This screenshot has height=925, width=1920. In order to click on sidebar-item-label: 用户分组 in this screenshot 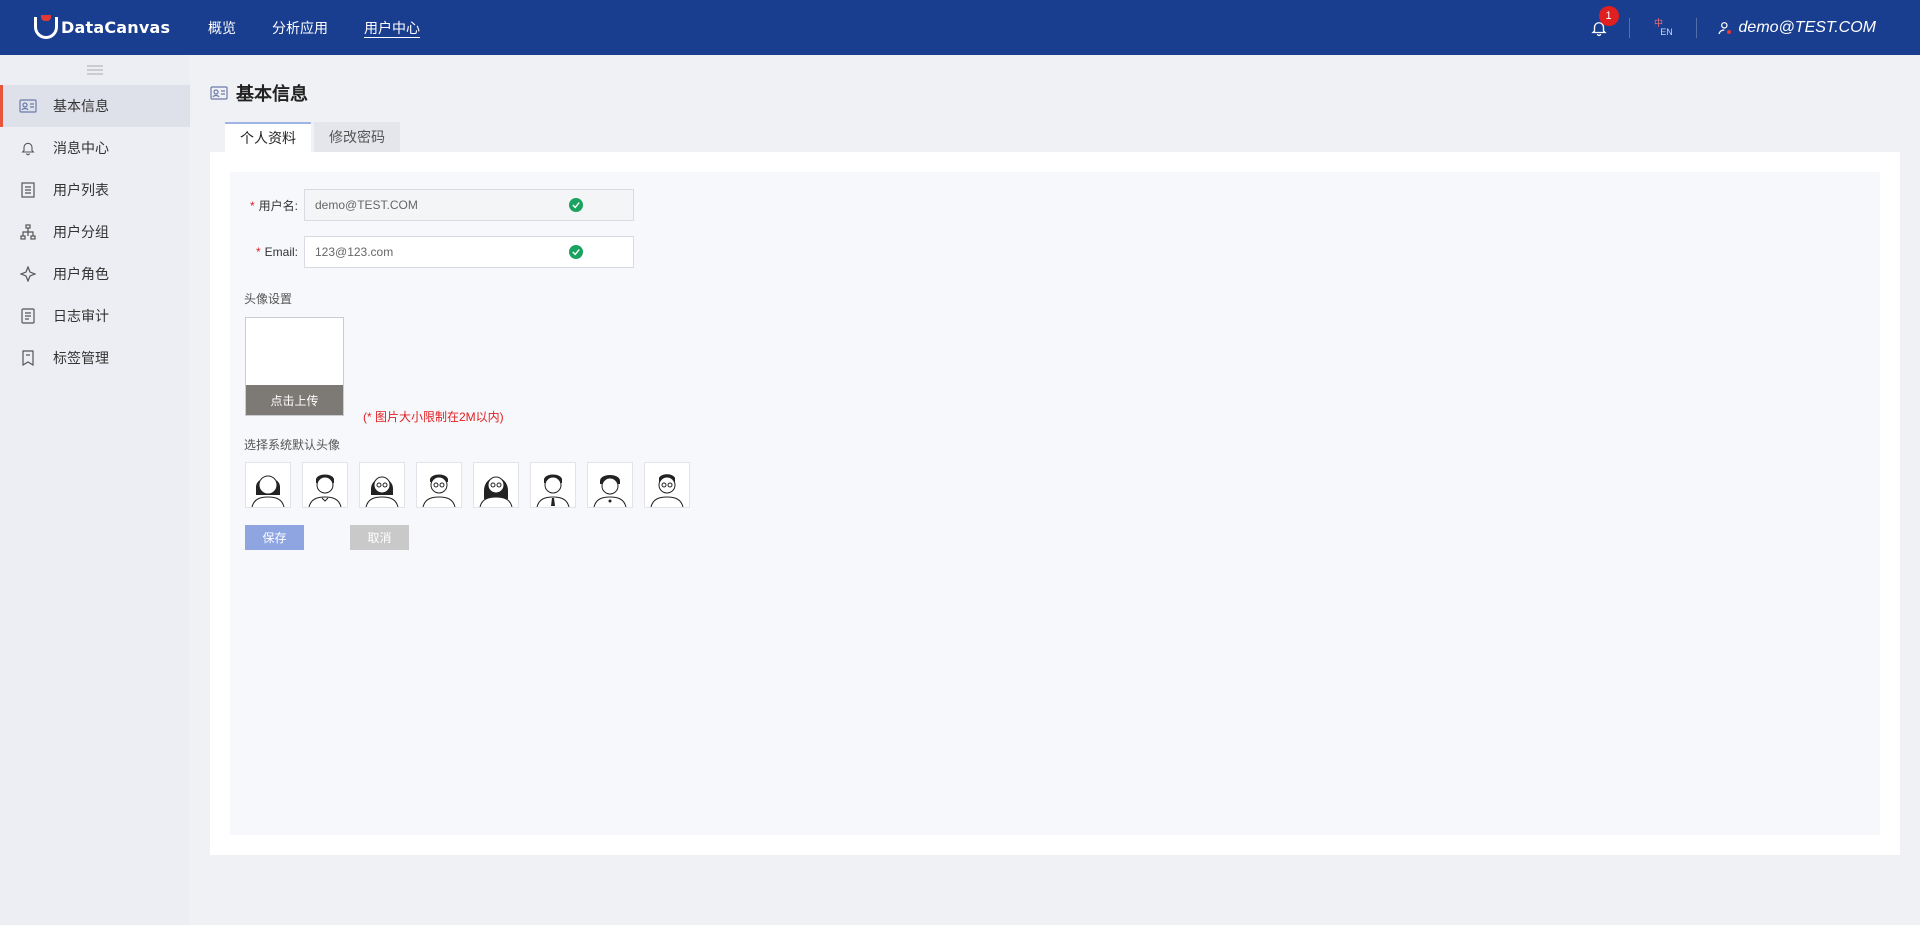, I will do `click(81, 232)`.